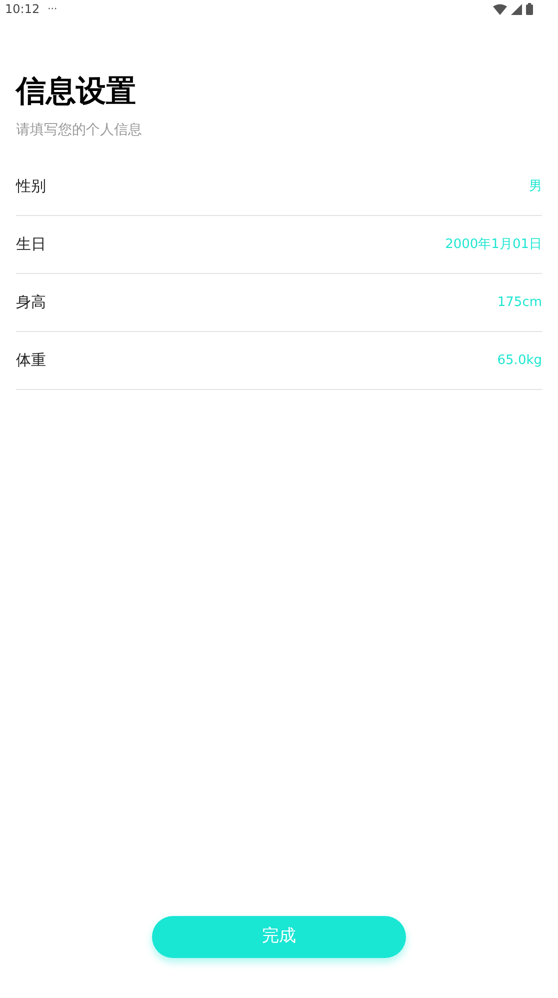 The width and height of the screenshot is (558, 998). Describe the element at coordinates (279, 303) in the screenshot. I see `settings-row: 身高 175cm` at that location.